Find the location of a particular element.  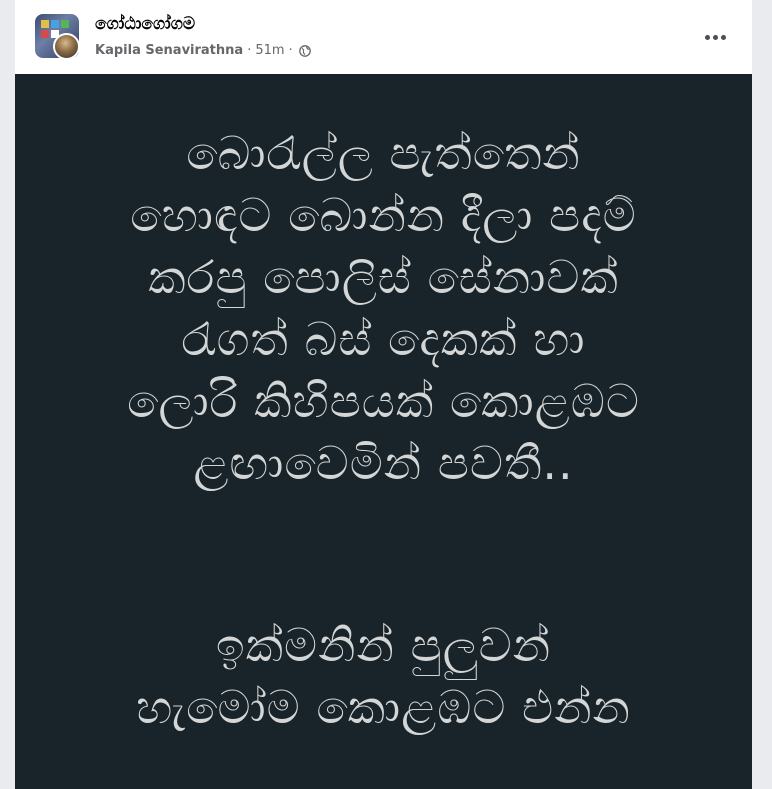

user-avatar is located at coordinates (66, 46).